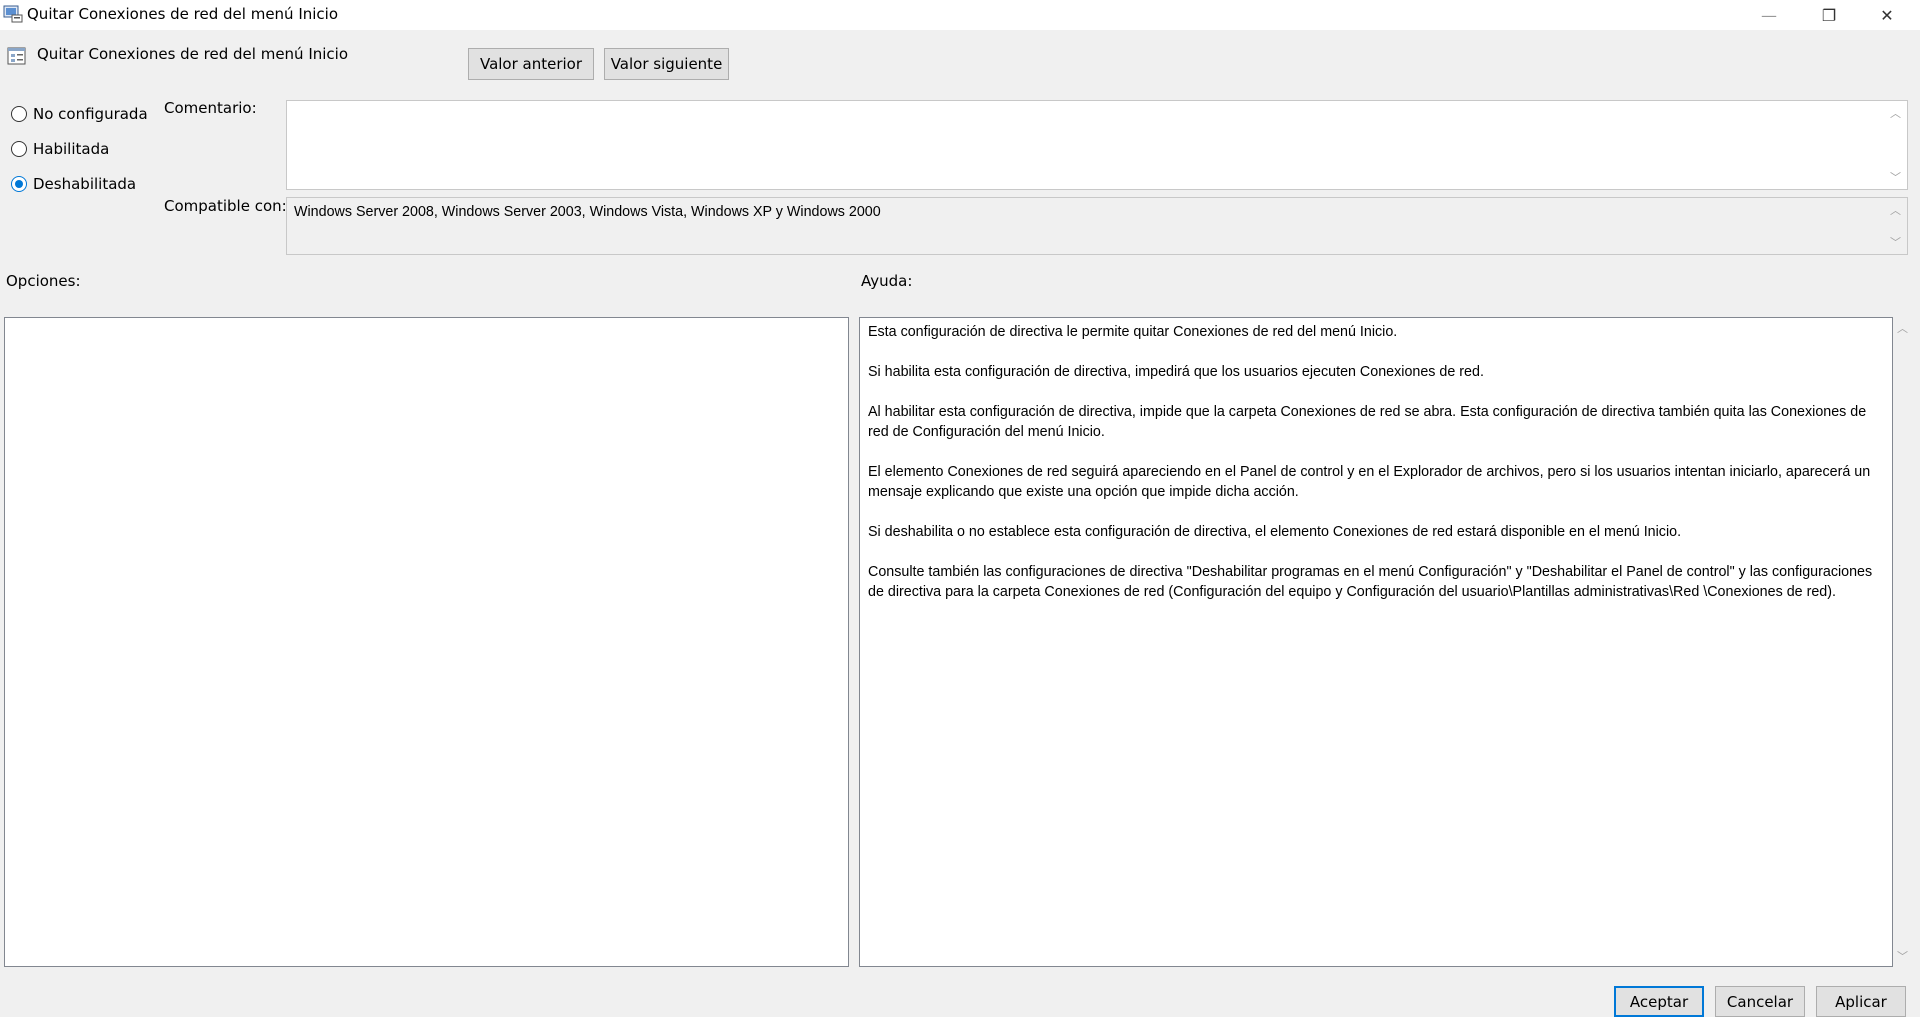 This screenshot has width=1920, height=1017. I want to click on restore-button: ❐, so click(1829, 15).